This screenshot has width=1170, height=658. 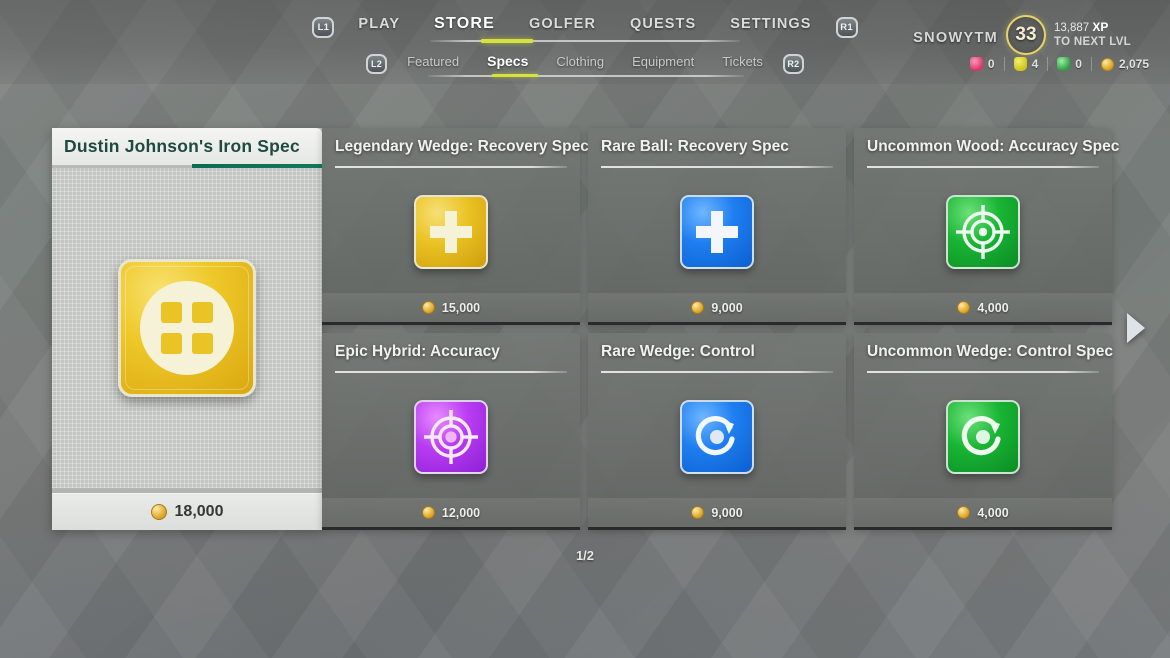 I want to click on xp-unit: XP, so click(x=1100, y=27).